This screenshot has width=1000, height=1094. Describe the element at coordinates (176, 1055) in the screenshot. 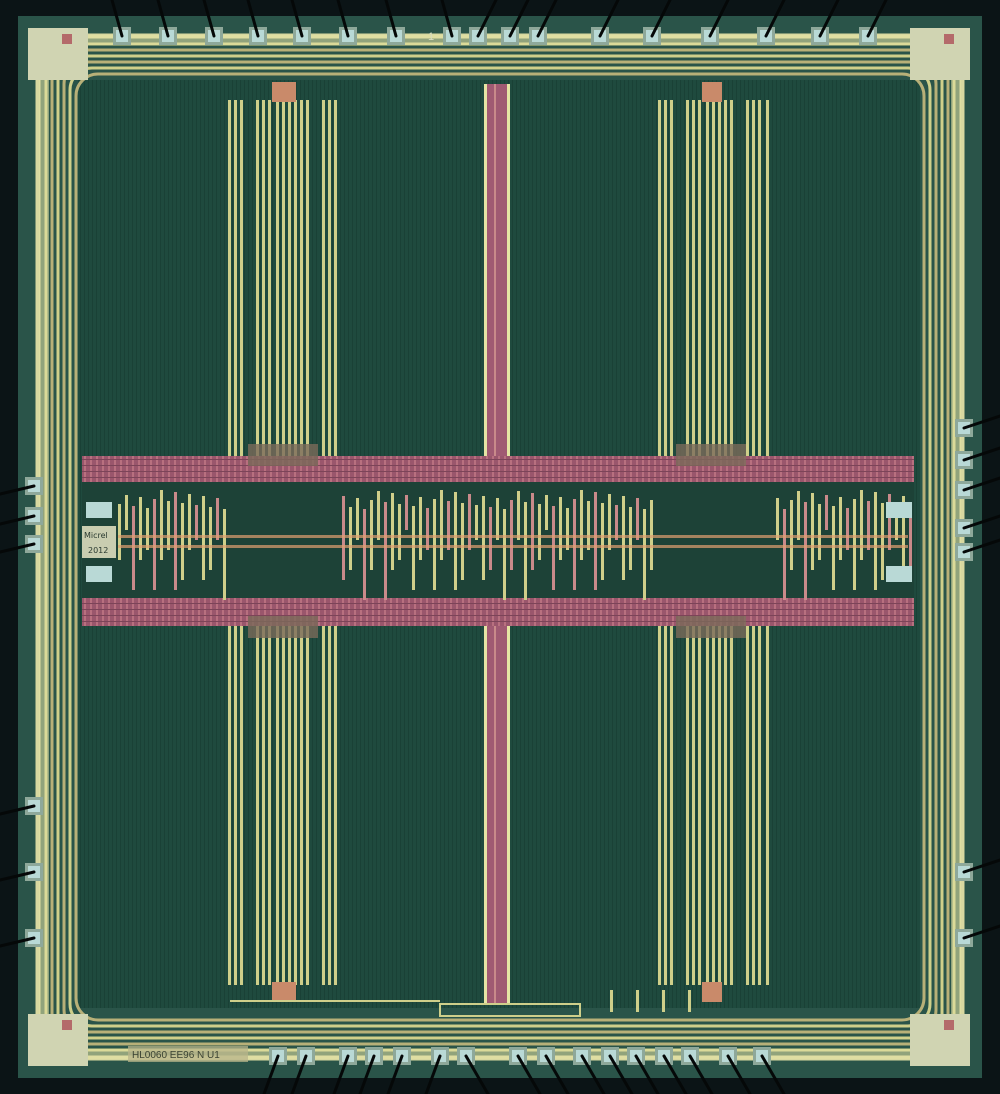

I see `die-label: HL0060 EE96 N U1` at that location.